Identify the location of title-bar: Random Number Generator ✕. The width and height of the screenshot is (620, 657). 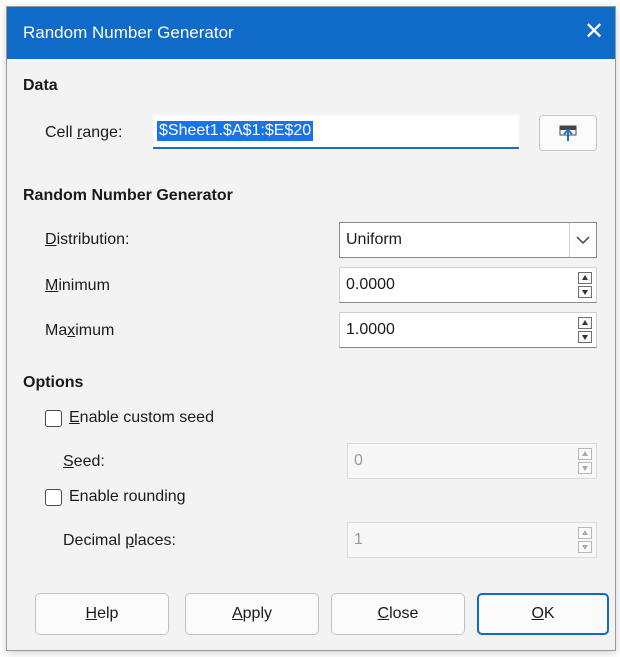
(311, 33).